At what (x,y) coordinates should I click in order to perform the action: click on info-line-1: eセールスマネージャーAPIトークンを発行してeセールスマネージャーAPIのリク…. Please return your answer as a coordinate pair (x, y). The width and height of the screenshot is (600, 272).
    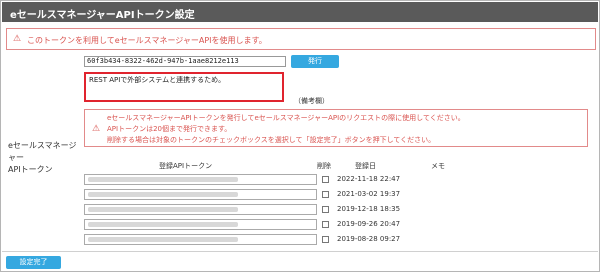
    Looking at the image, I should click on (286, 118).